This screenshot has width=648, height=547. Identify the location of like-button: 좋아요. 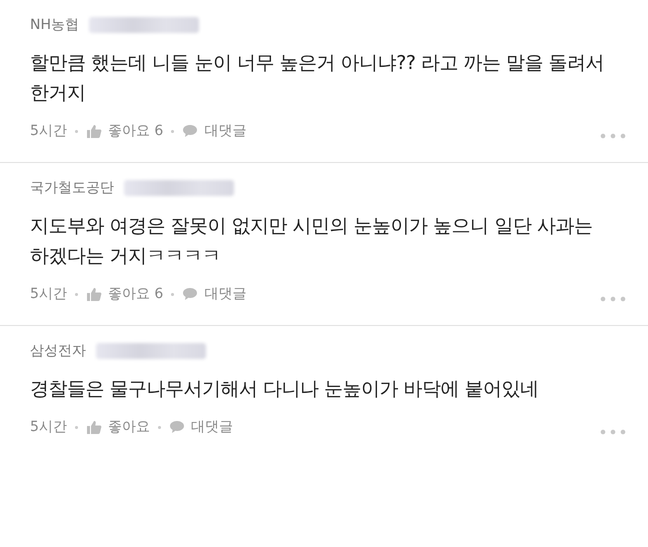
(118, 427).